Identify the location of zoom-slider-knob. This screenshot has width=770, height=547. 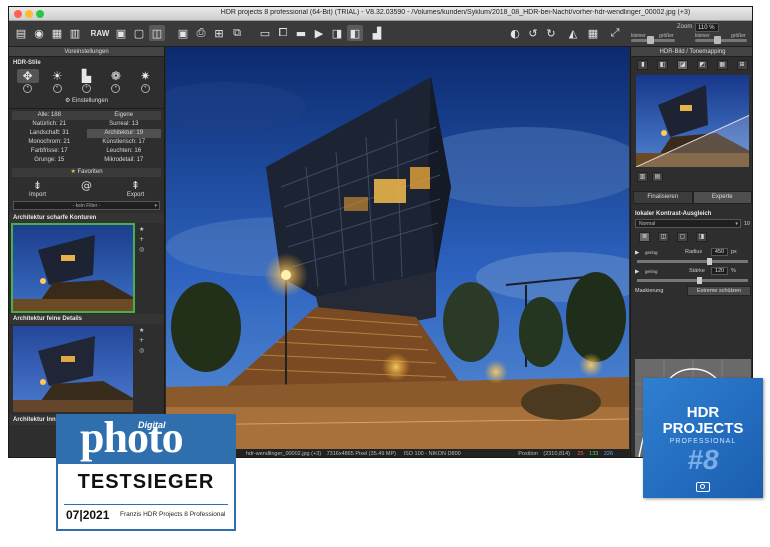
(717, 40).